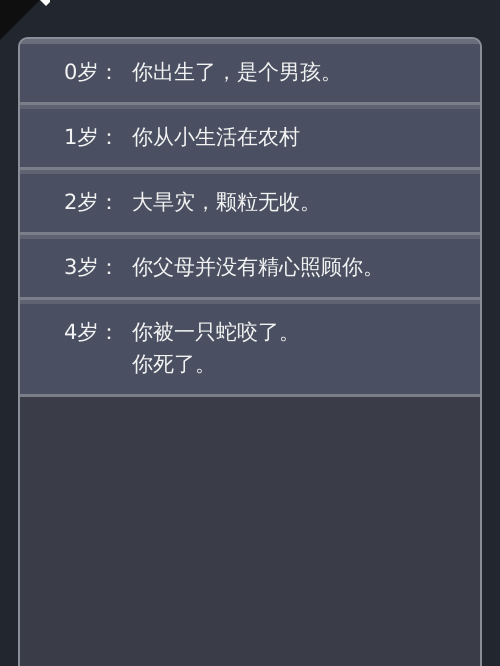 This screenshot has width=500, height=666. What do you see at coordinates (92, 202) in the screenshot?
I see `age-label: 2岁：` at bounding box center [92, 202].